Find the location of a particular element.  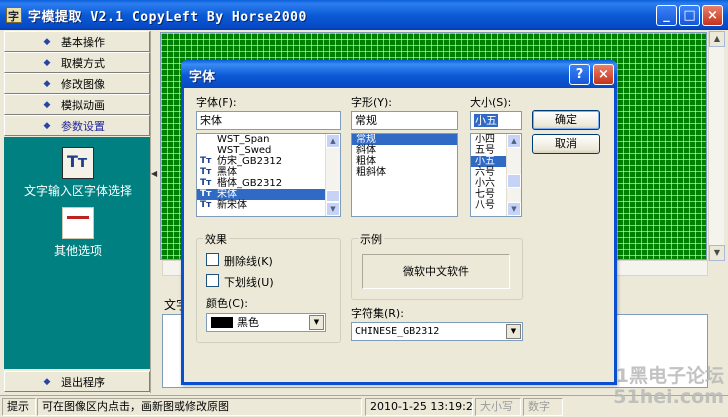

nav-item-animation: ◆ 模拟动画 is located at coordinates (77, 104).